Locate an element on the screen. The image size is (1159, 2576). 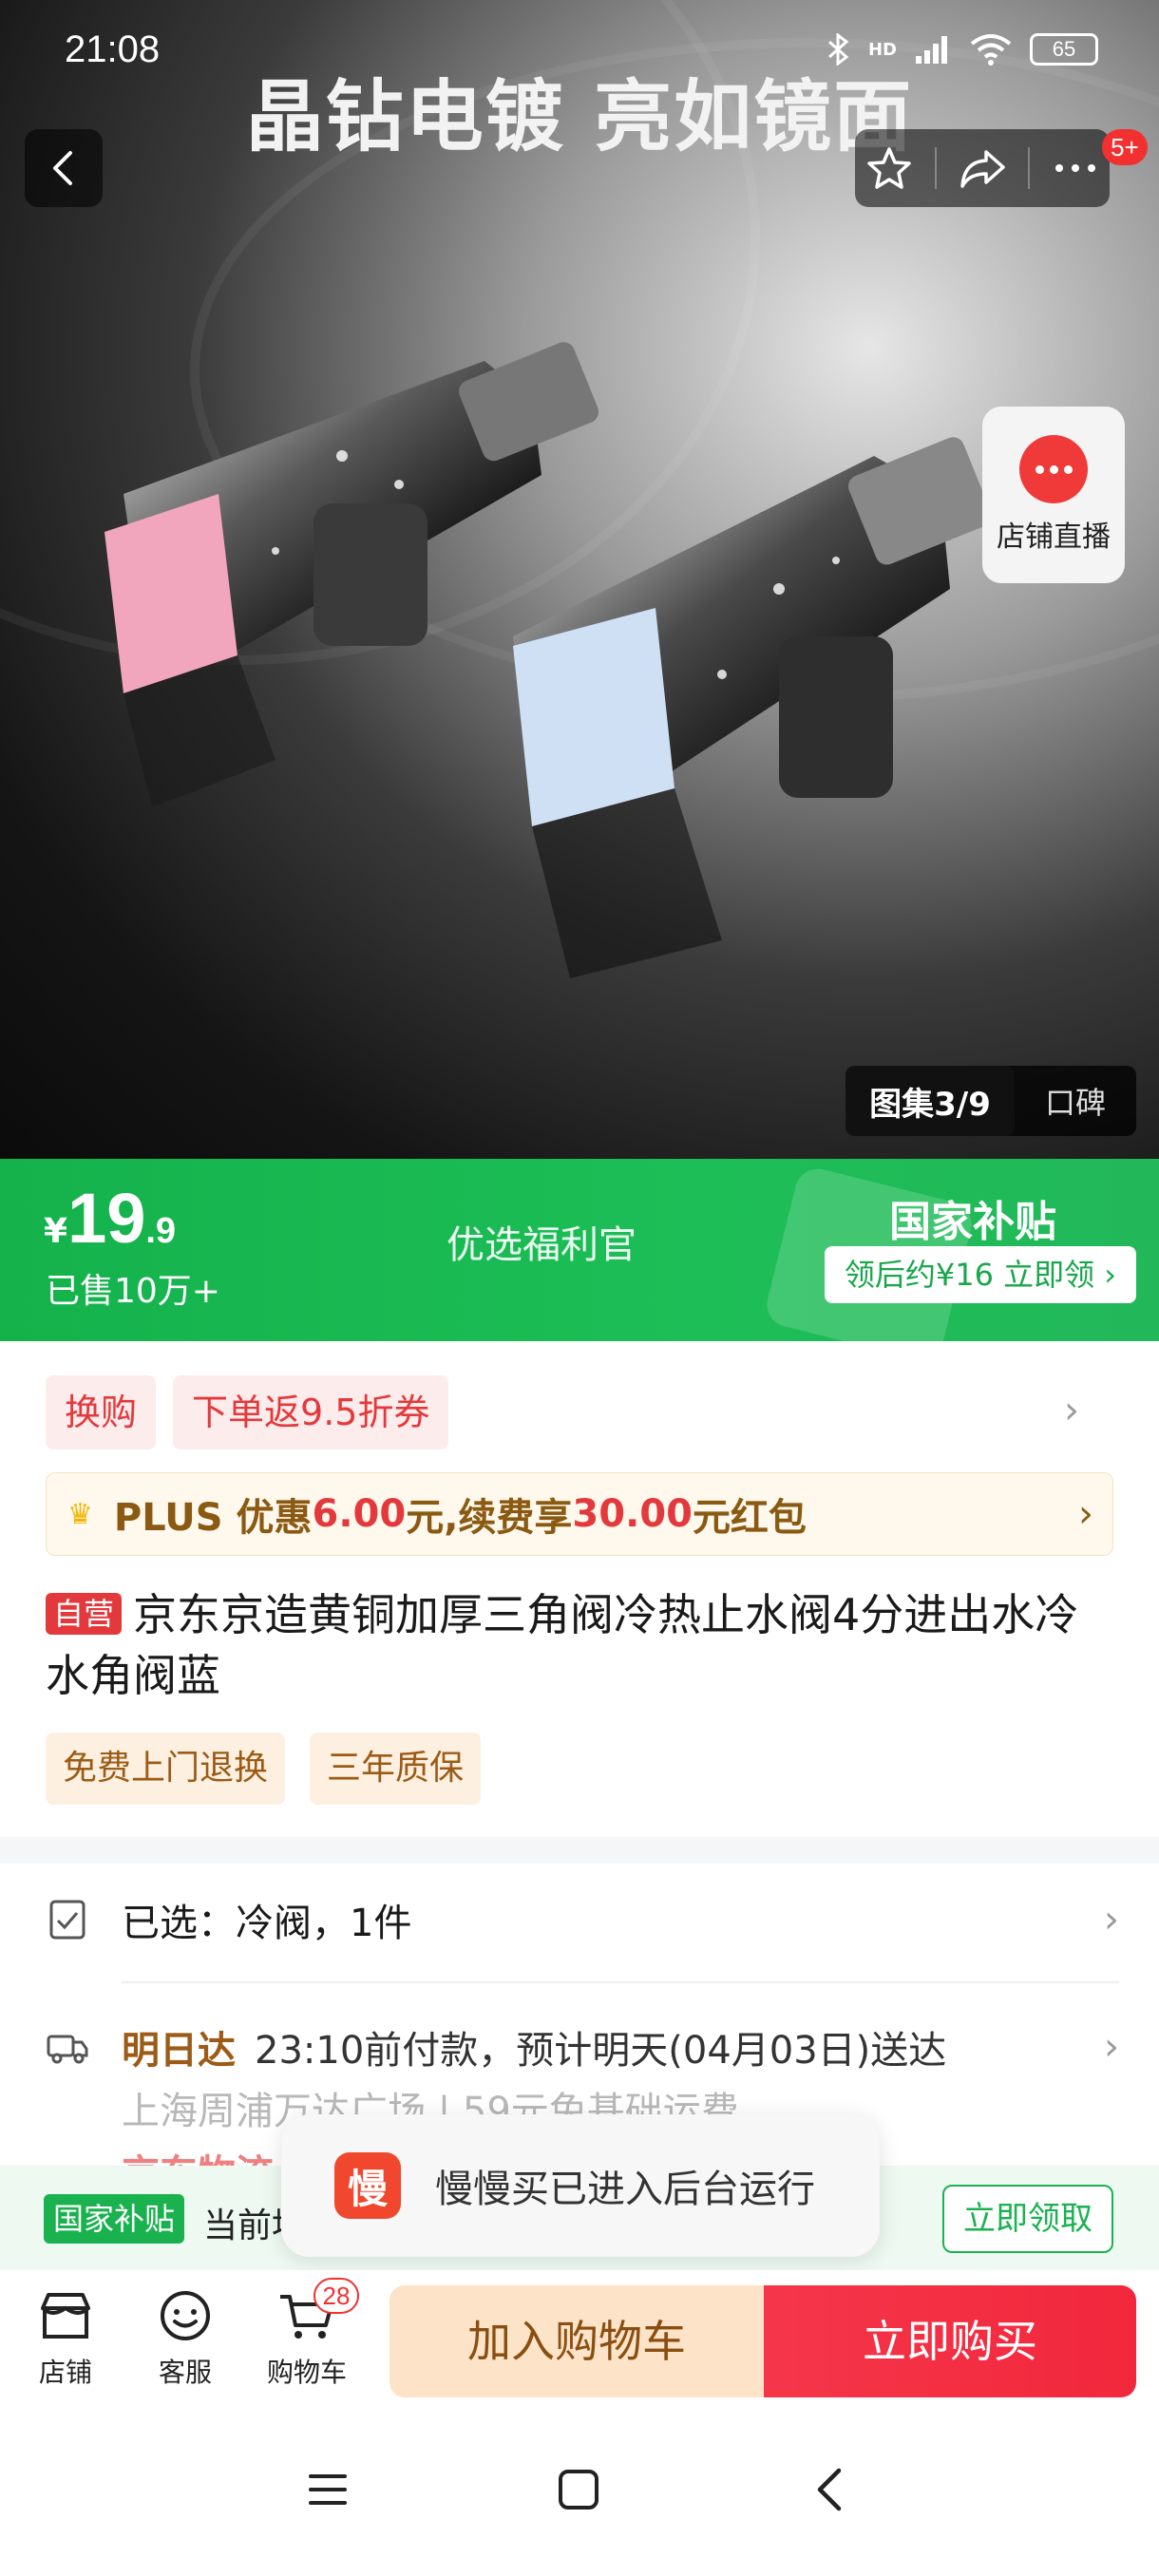
shop-live-button: 店铺直播 is located at coordinates (1053, 495).